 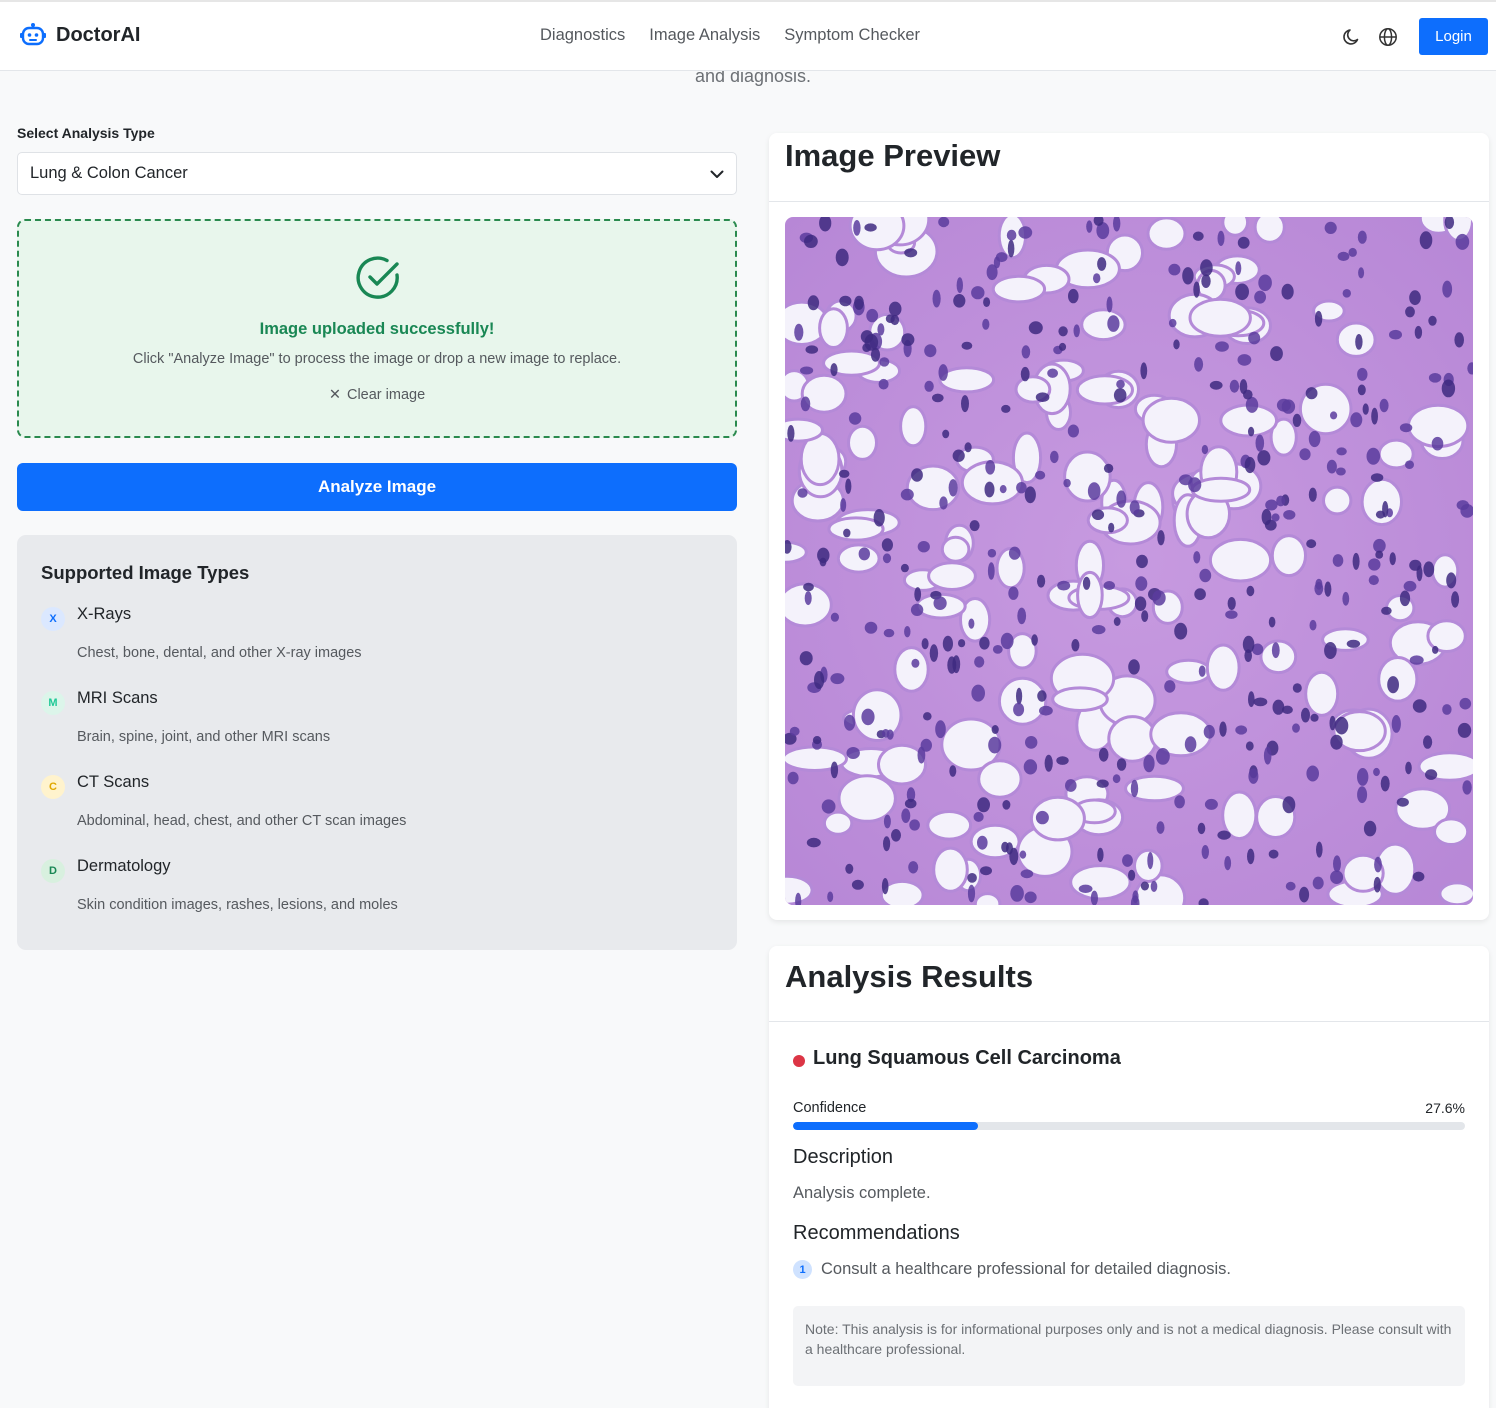 I want to click on login-button: Login, so click(x=1453, y=36).